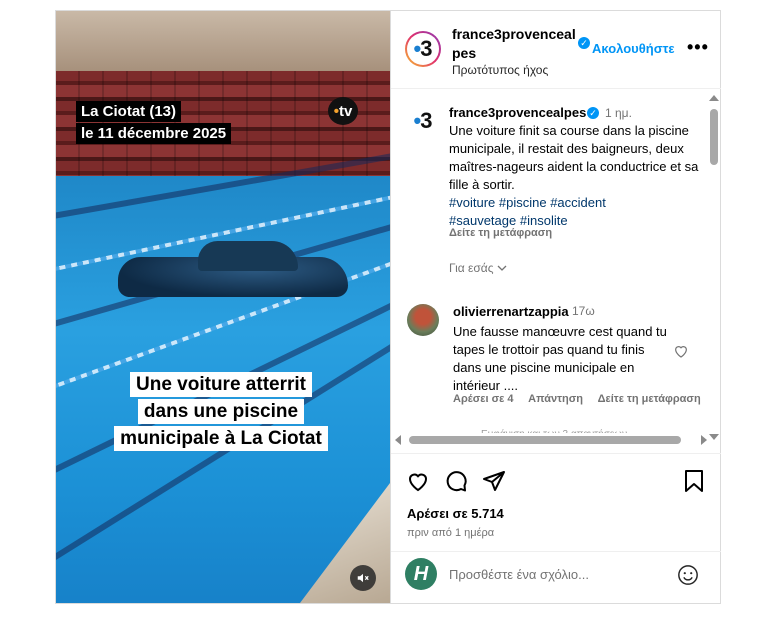  Describe the element at coordinates (523, 202) in the screenshot. I see `hashtag-link: #piscine` at that location.